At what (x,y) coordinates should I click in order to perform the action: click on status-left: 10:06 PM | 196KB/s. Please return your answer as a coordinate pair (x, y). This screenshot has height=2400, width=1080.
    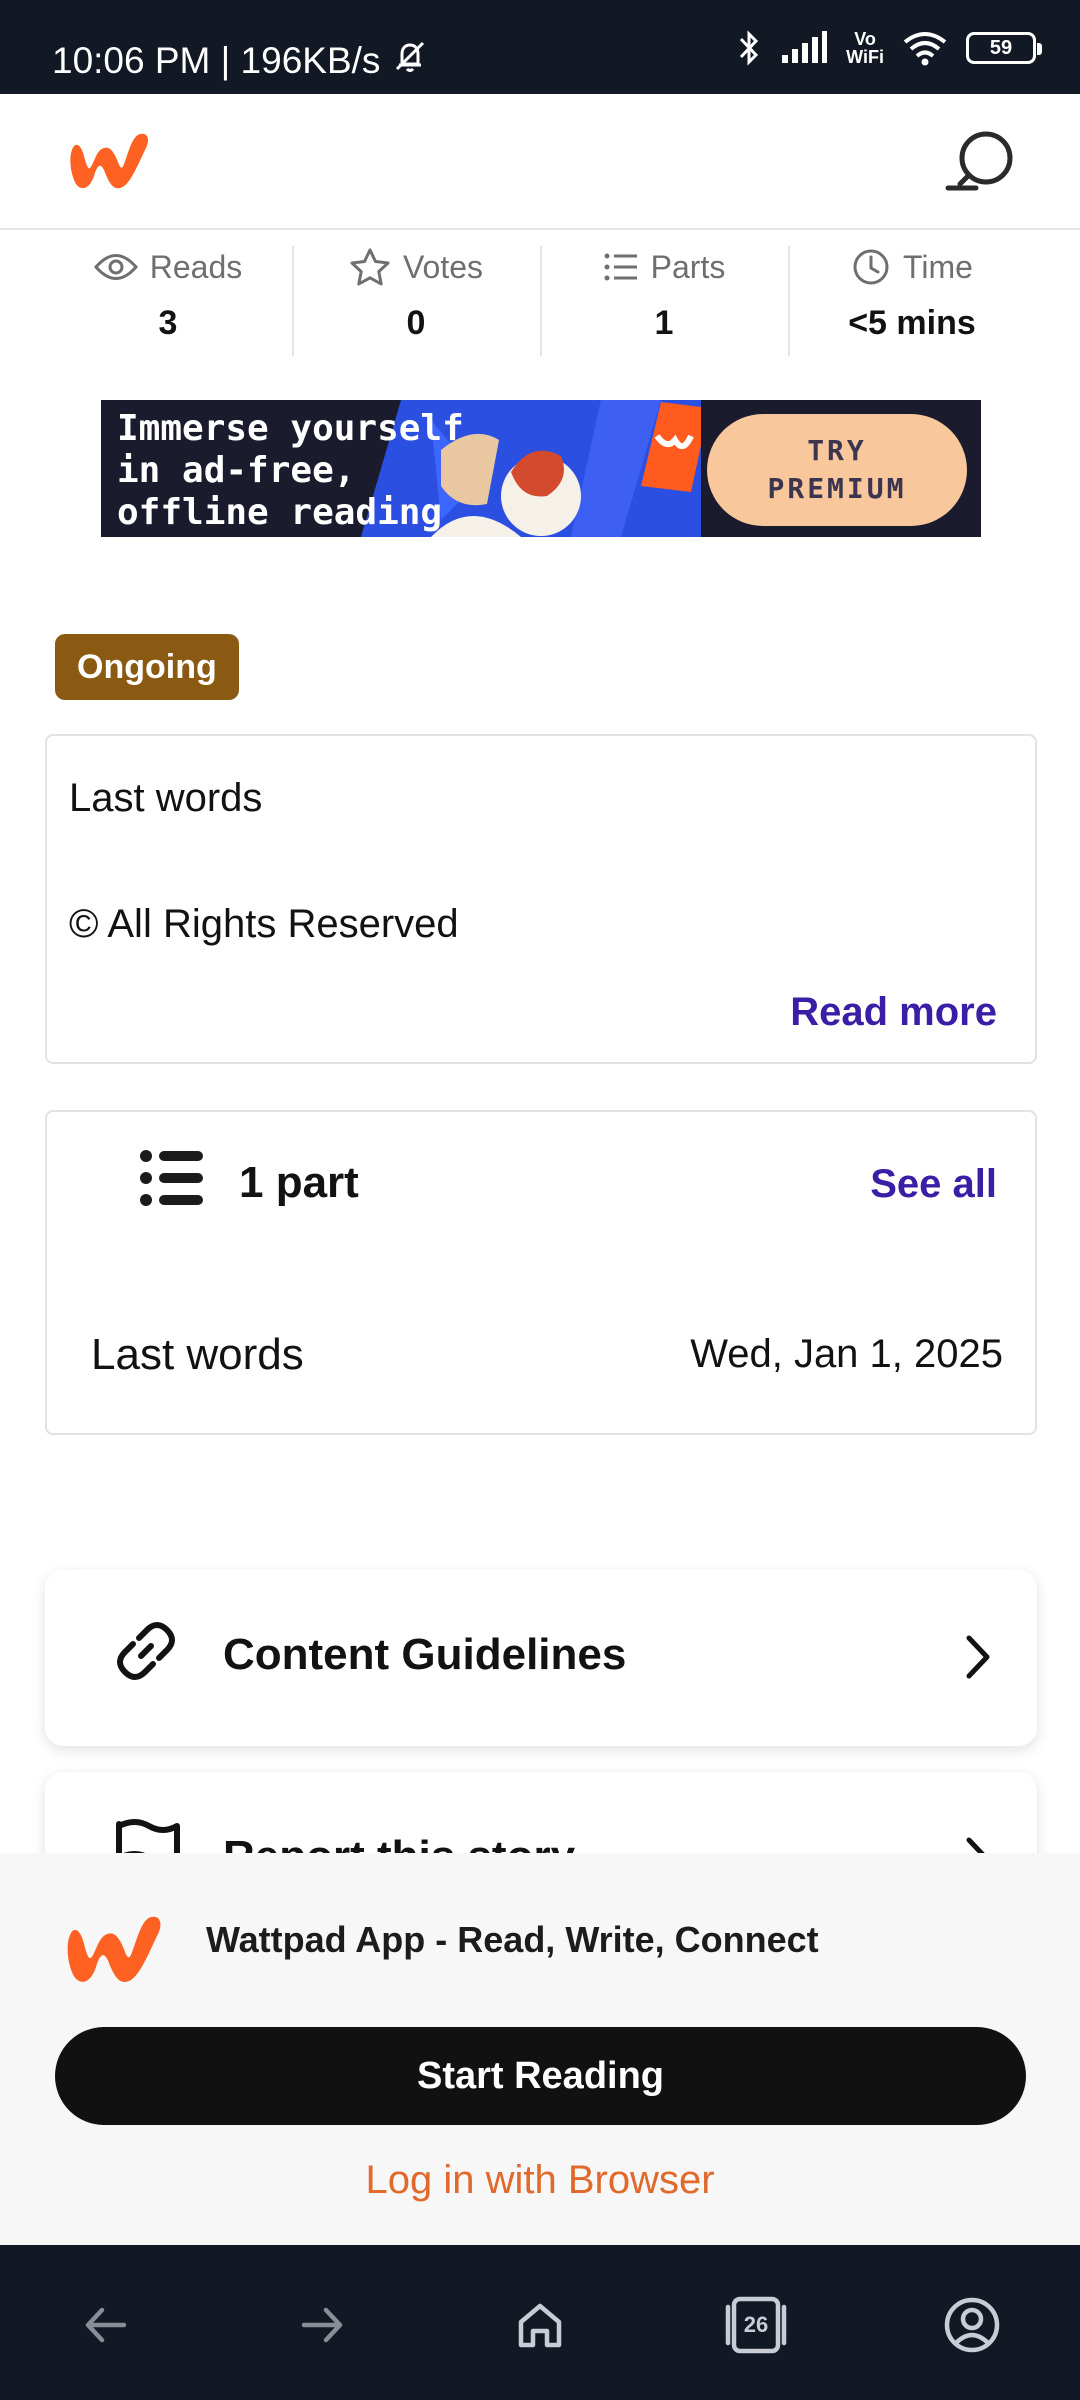
    Looking at the image, I should click on (241, 60).